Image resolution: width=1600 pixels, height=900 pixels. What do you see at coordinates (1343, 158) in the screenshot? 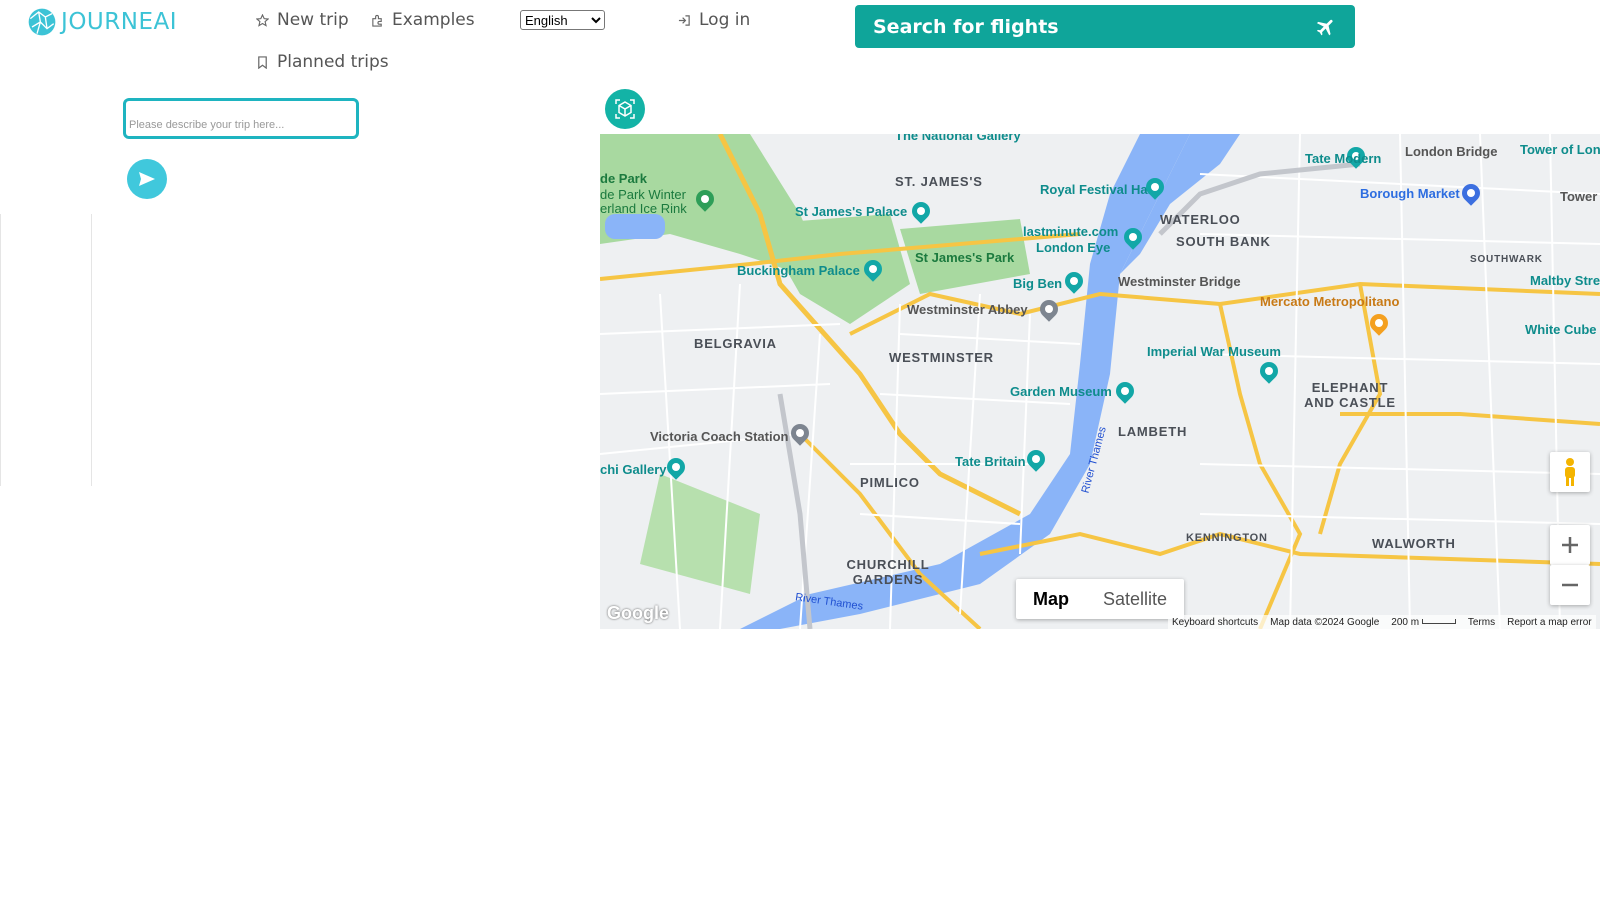
I see `poi-label: Tate Modern` at bounding box center [1343, 158].